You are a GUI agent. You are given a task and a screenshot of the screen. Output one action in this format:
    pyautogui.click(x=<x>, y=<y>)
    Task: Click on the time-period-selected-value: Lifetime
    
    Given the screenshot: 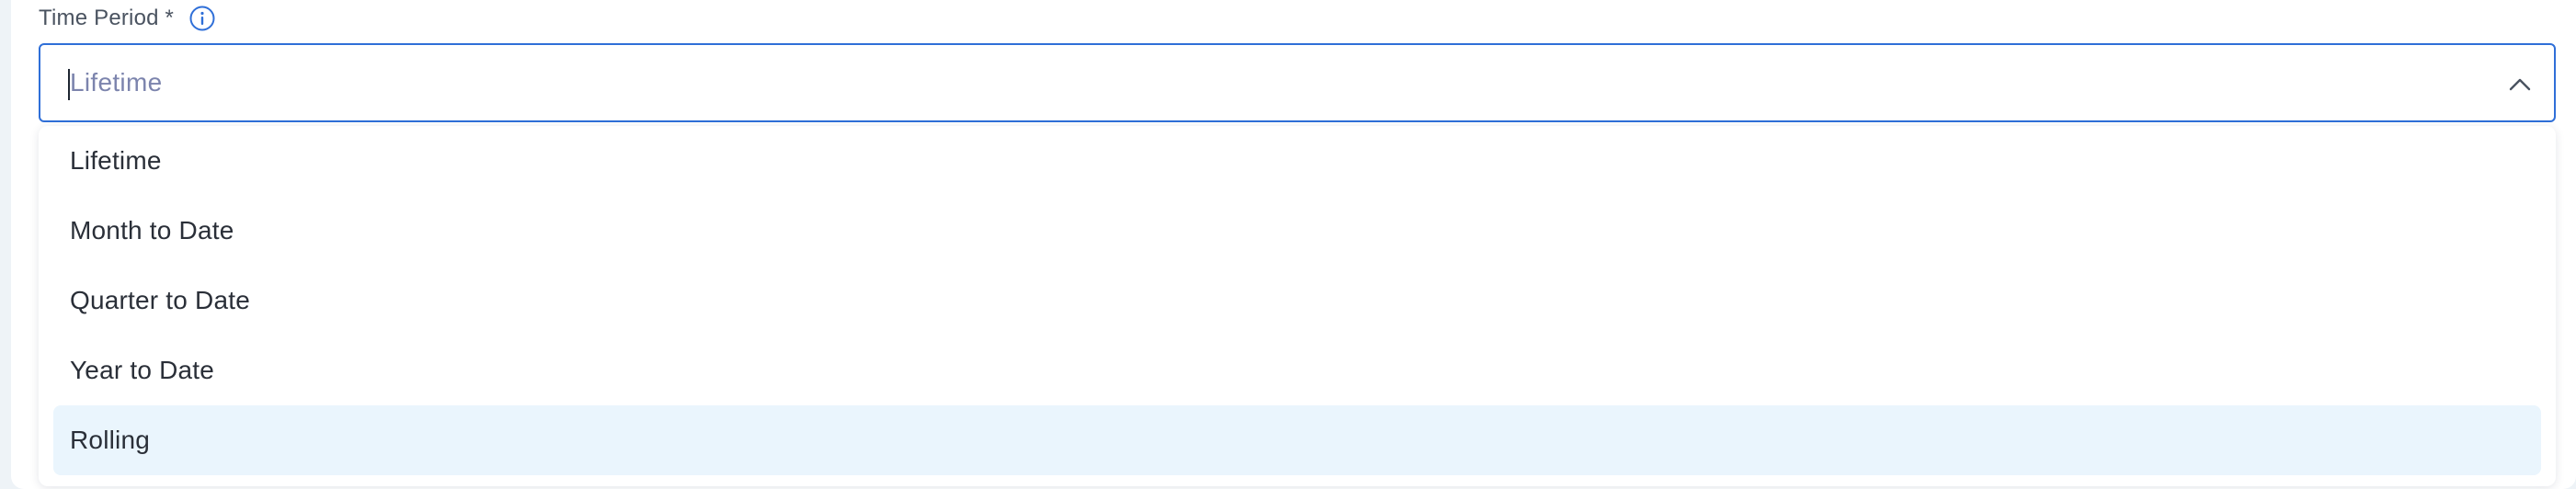 What is the action you would take?
    pyautogui.click(x=116, y=82)
    